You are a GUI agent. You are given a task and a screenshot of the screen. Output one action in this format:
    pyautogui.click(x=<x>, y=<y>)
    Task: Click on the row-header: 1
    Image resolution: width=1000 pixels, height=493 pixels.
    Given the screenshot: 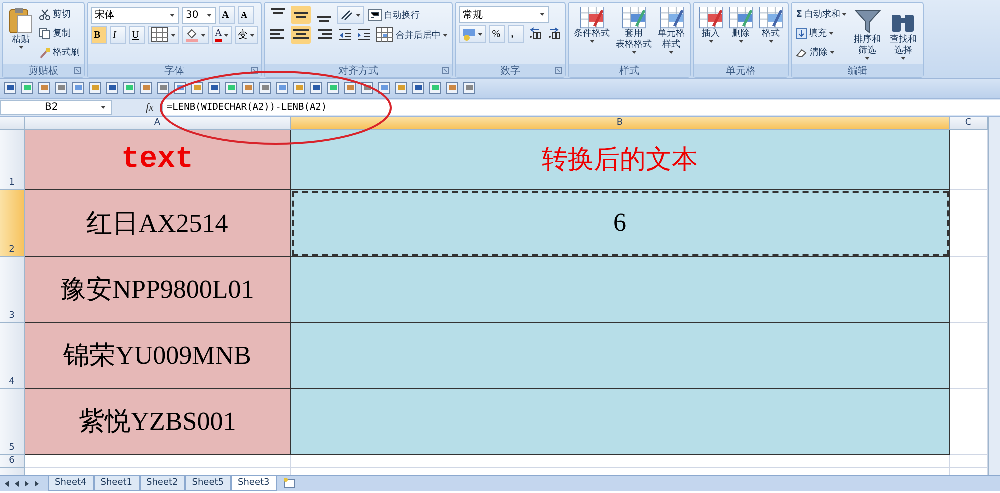 What is the action you would take?
    pyautogui.click(x=12, y=160)
    